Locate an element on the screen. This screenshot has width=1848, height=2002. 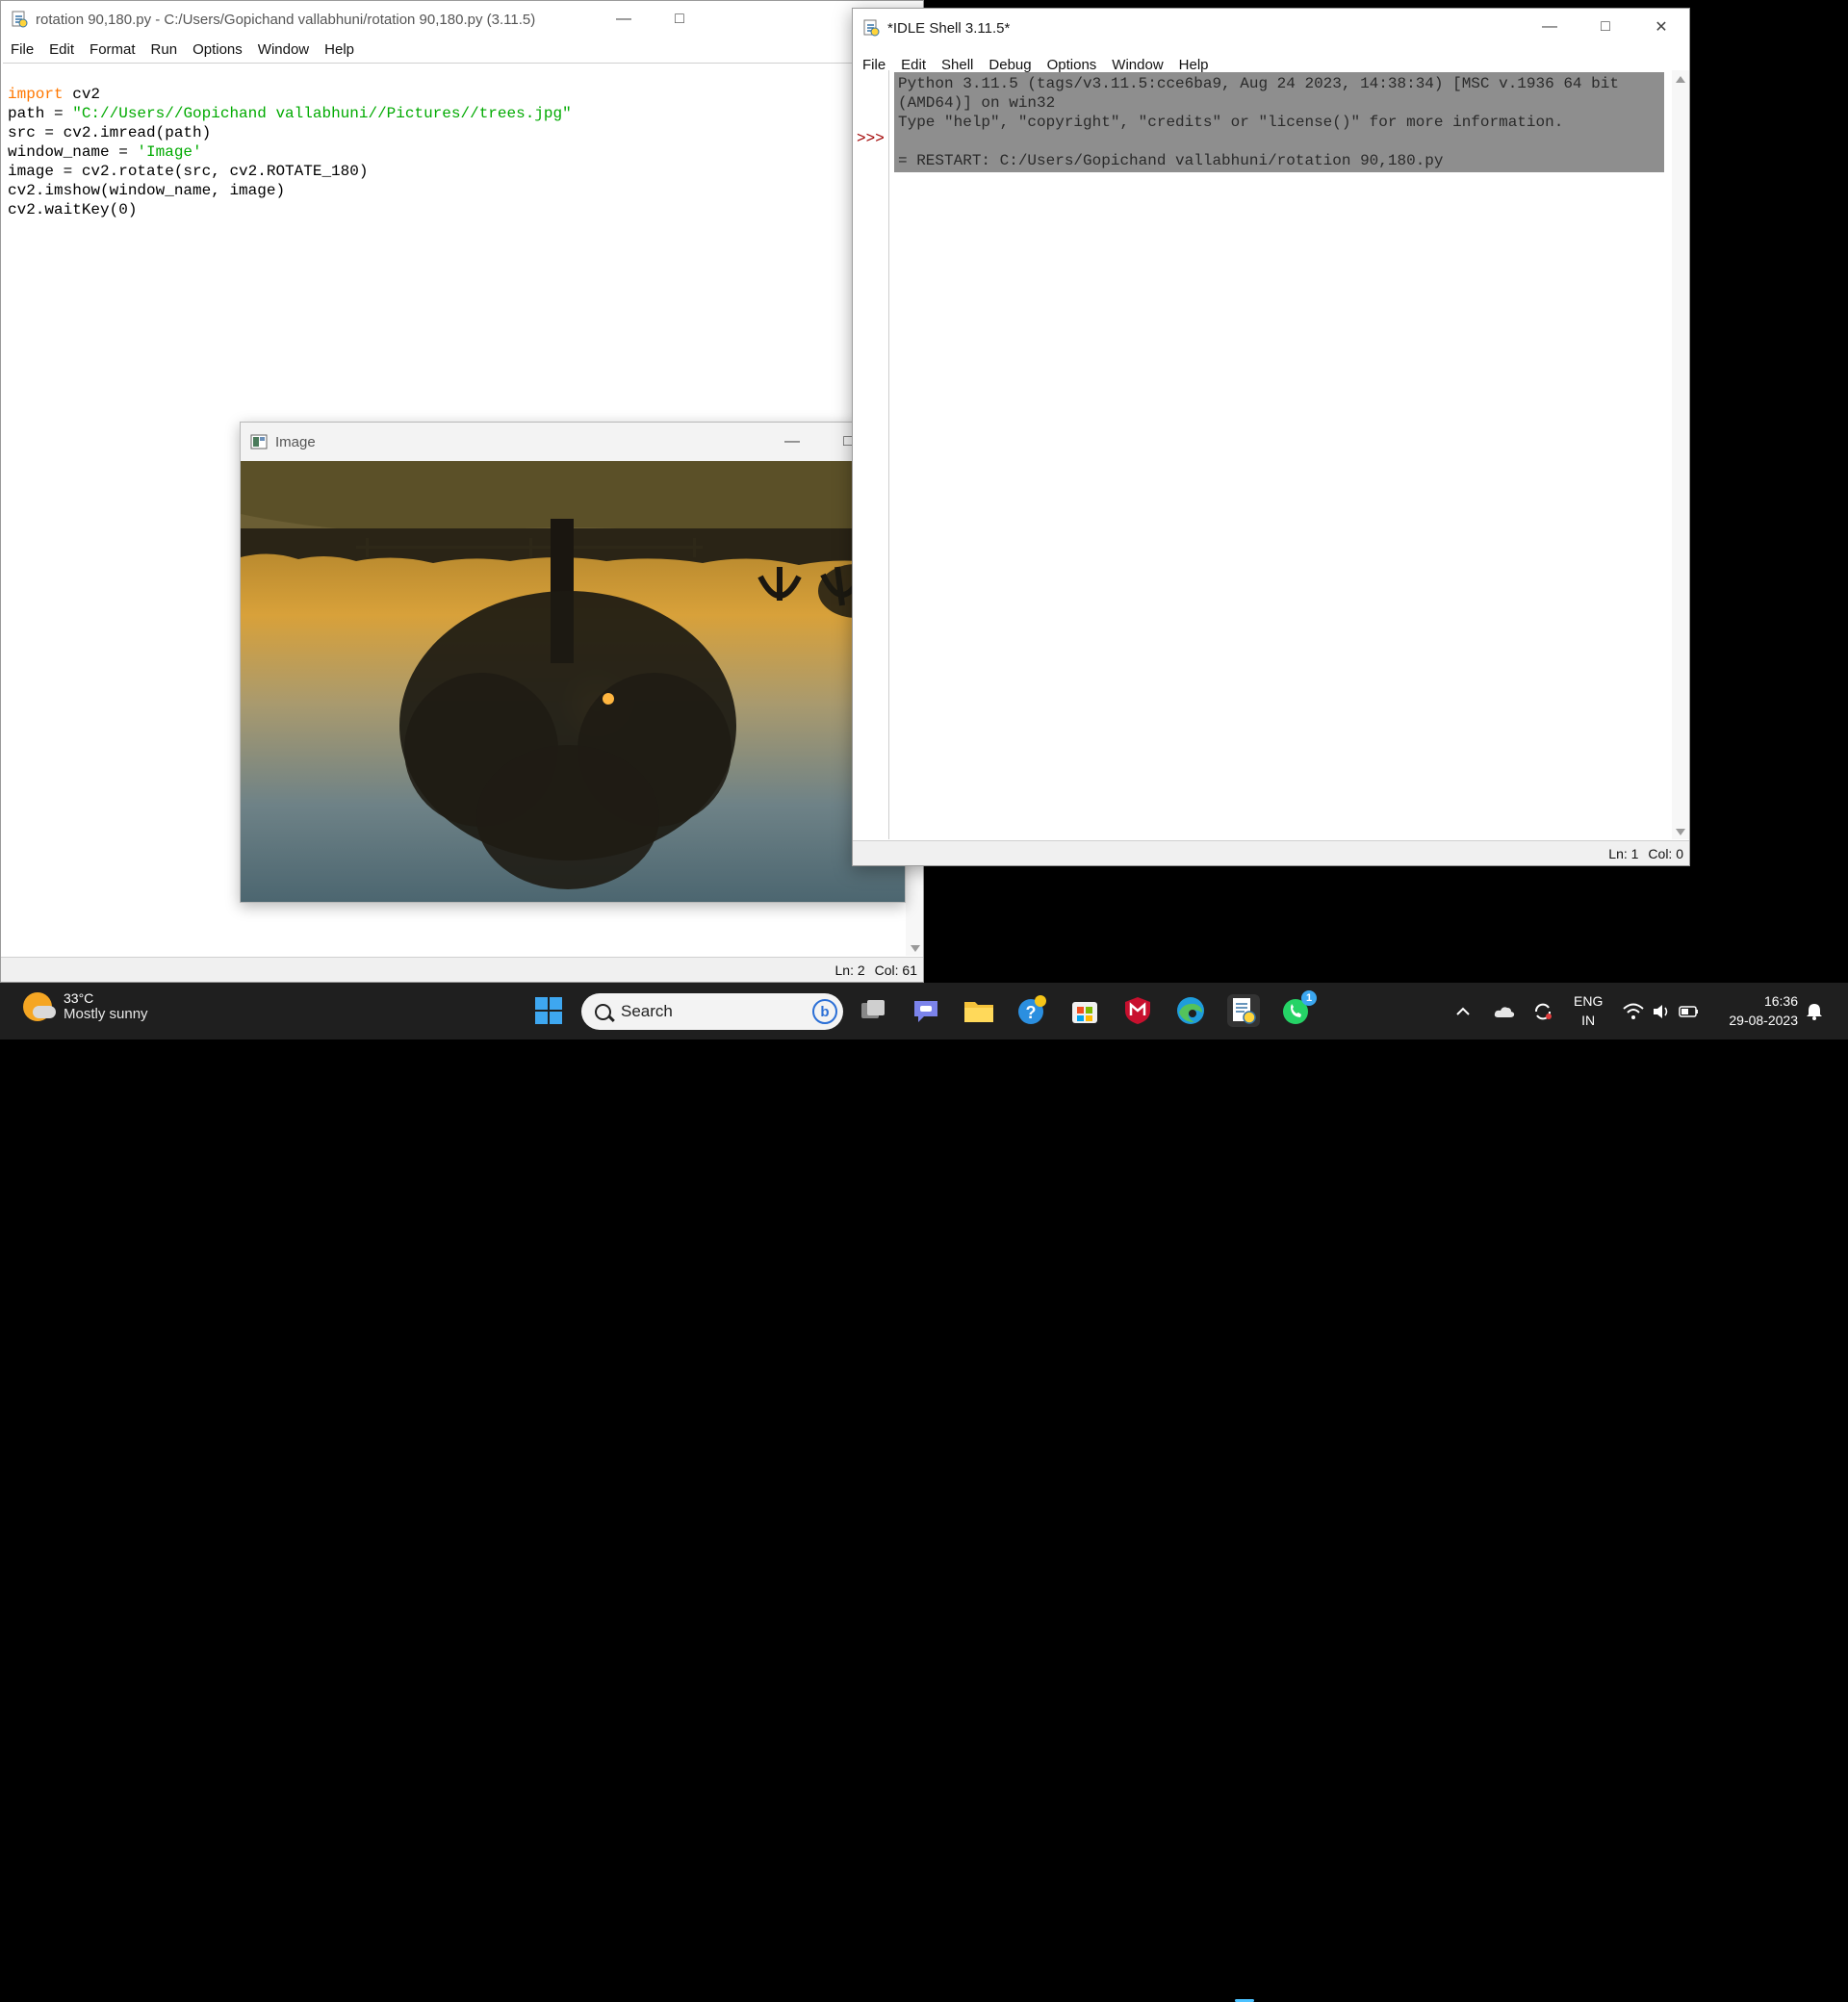
python-shell-icon is located at coordinates (871, 28).